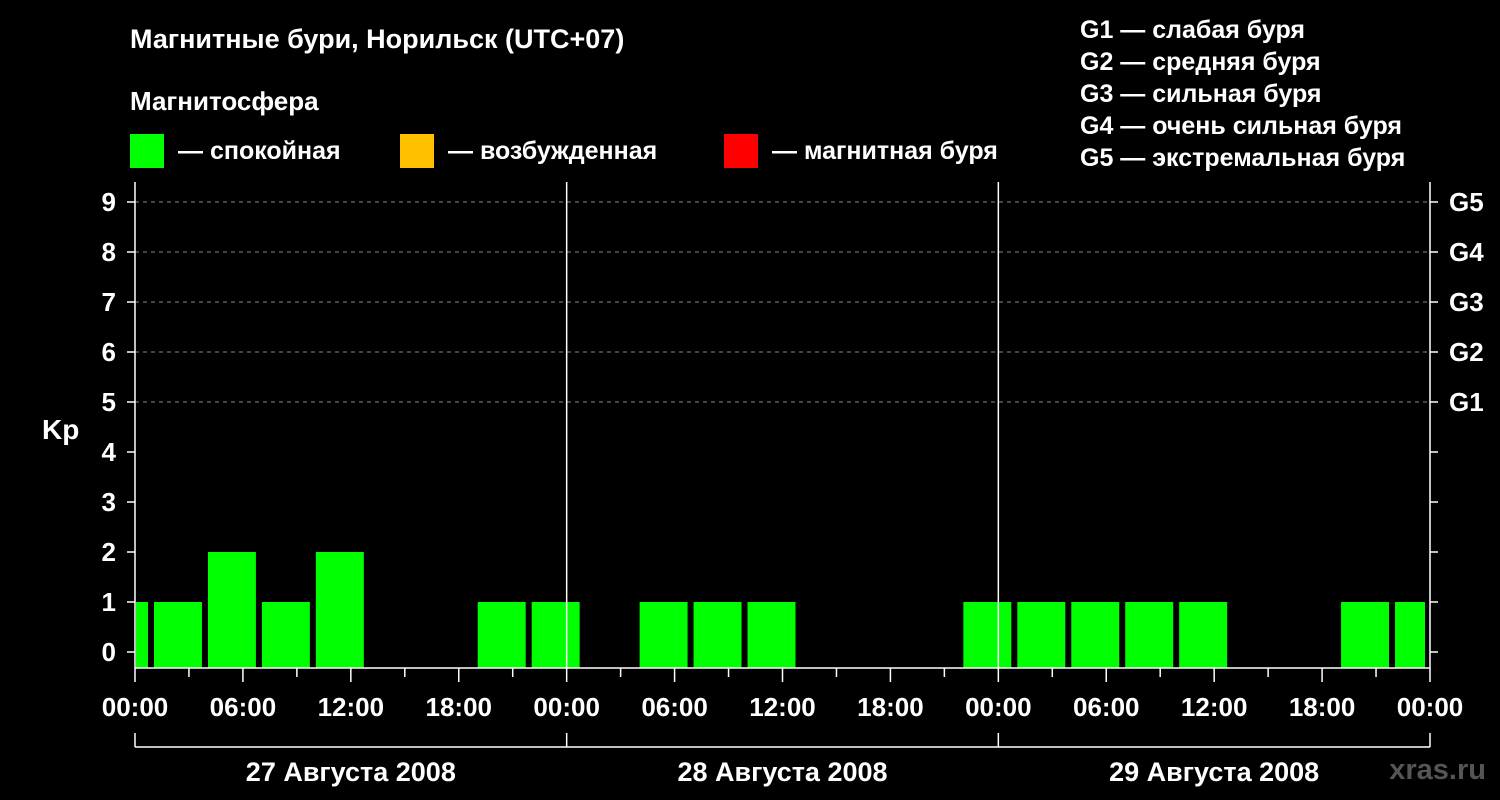  I want to click on day-label-2: 29 Августа 2008, so click(1214, 772).